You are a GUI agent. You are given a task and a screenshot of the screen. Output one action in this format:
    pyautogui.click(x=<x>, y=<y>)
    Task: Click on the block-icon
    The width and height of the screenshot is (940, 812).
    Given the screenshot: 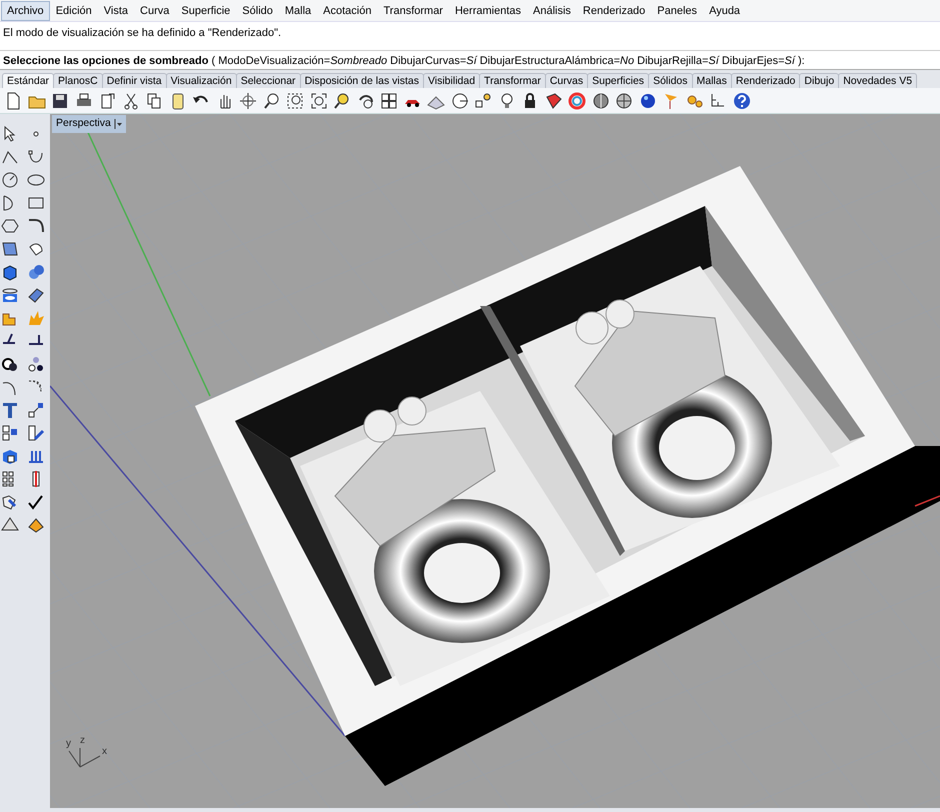 What is the action you would take?
    pyautogui.click(x=10, y=433)
    